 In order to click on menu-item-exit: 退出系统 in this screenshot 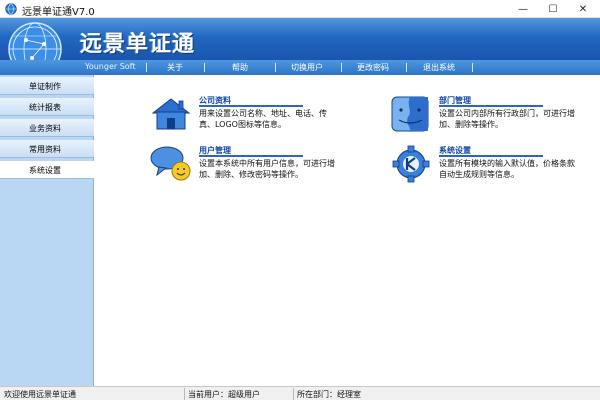, I will do `click(439, 67)`.